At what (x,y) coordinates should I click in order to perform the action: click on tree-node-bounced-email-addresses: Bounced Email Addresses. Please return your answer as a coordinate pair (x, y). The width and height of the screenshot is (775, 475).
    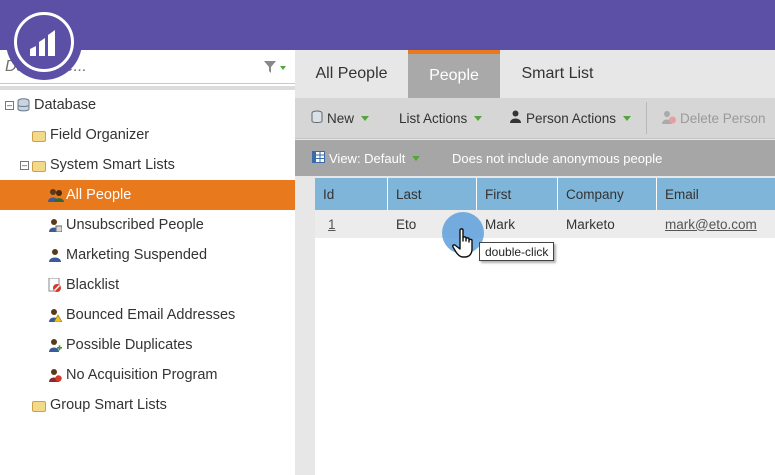
    Looking at the image, I should click on (147, 315).